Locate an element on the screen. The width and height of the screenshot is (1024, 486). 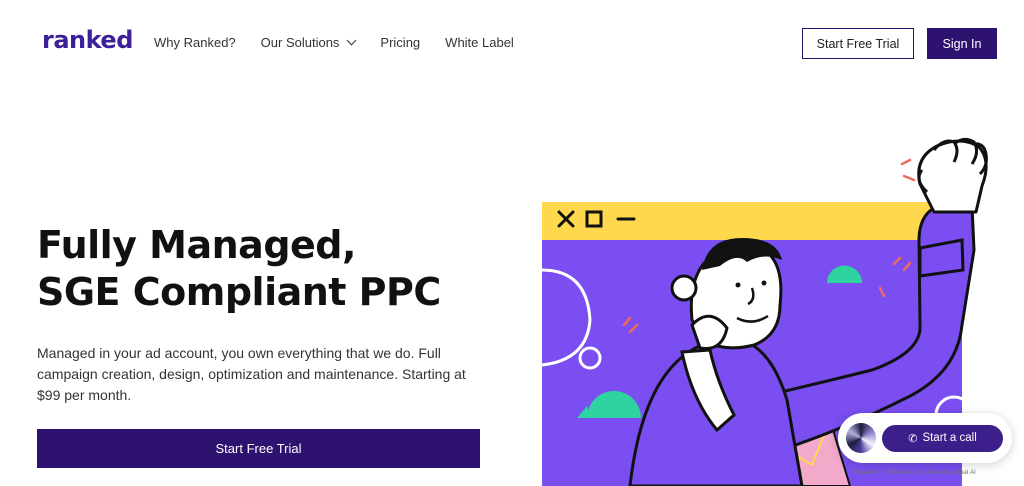
nav-pricing-label: Pricing is located at coordinates (400, 42).